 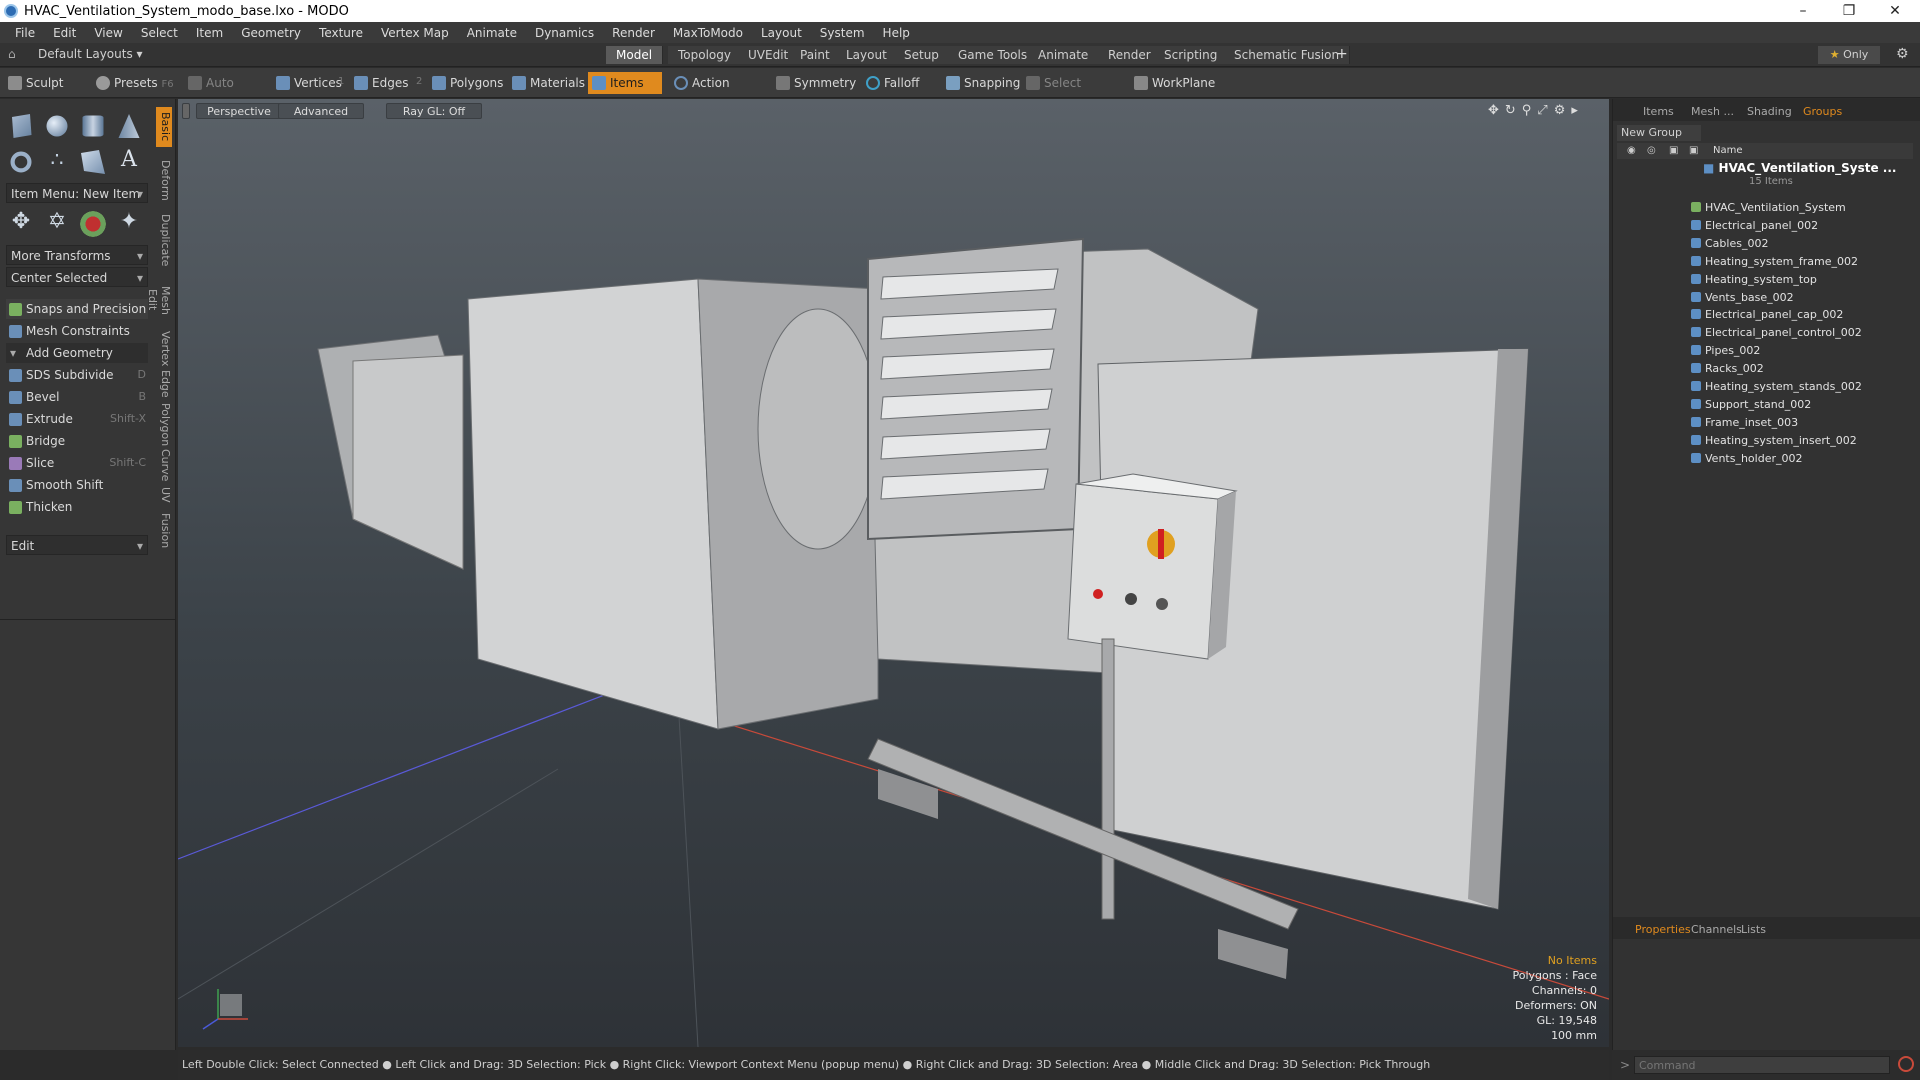 I want to click on only-toggle: ★ Only, so click(x=1849, y=55).